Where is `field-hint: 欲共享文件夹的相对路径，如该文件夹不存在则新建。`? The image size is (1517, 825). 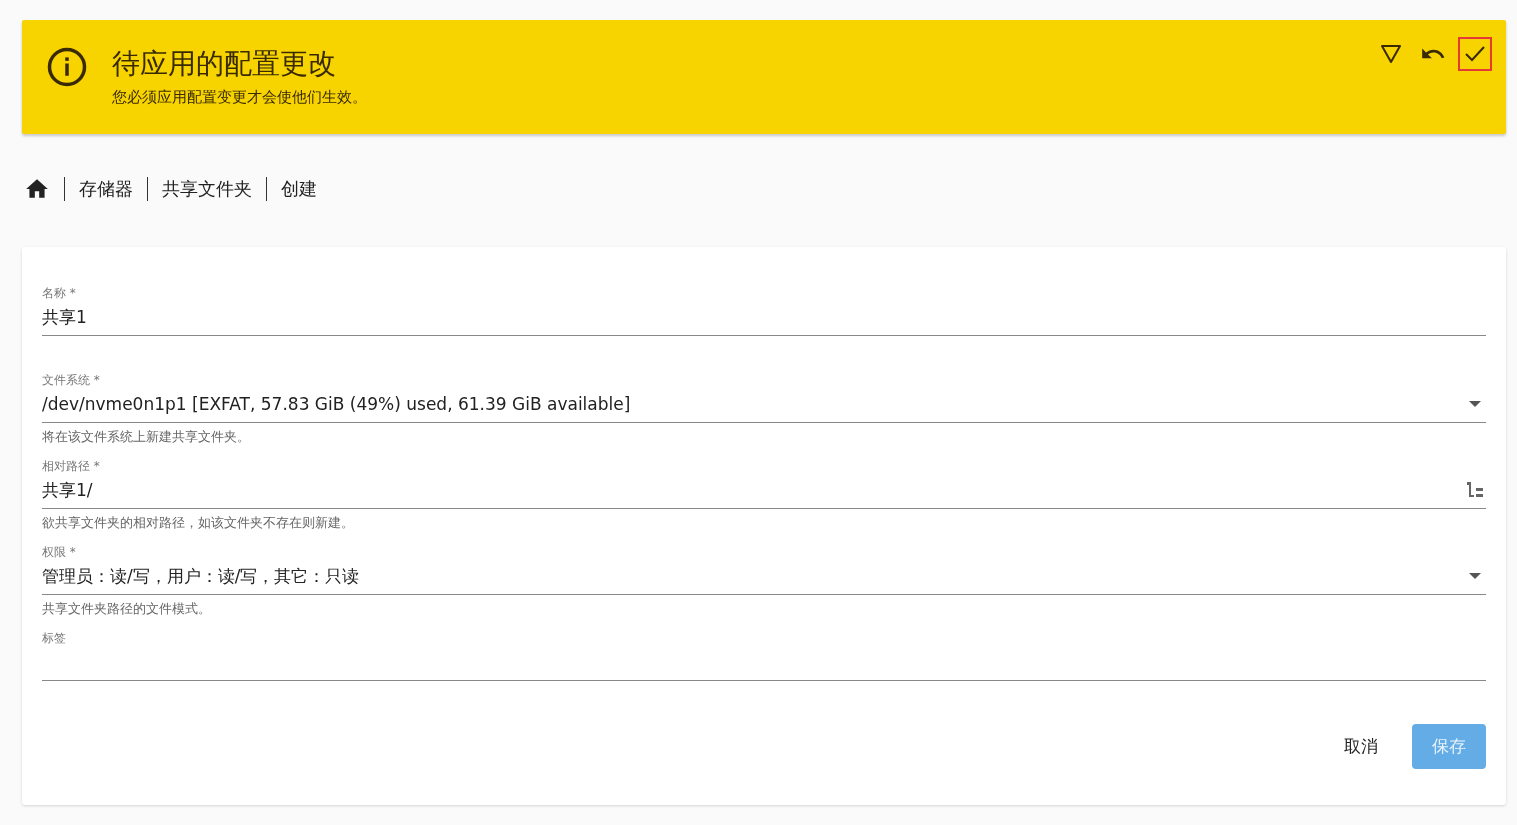 field-hint: 欲共享文件夹的相对路径，如该文件夹不存在则新建。 is located at coordinates (198, 523).